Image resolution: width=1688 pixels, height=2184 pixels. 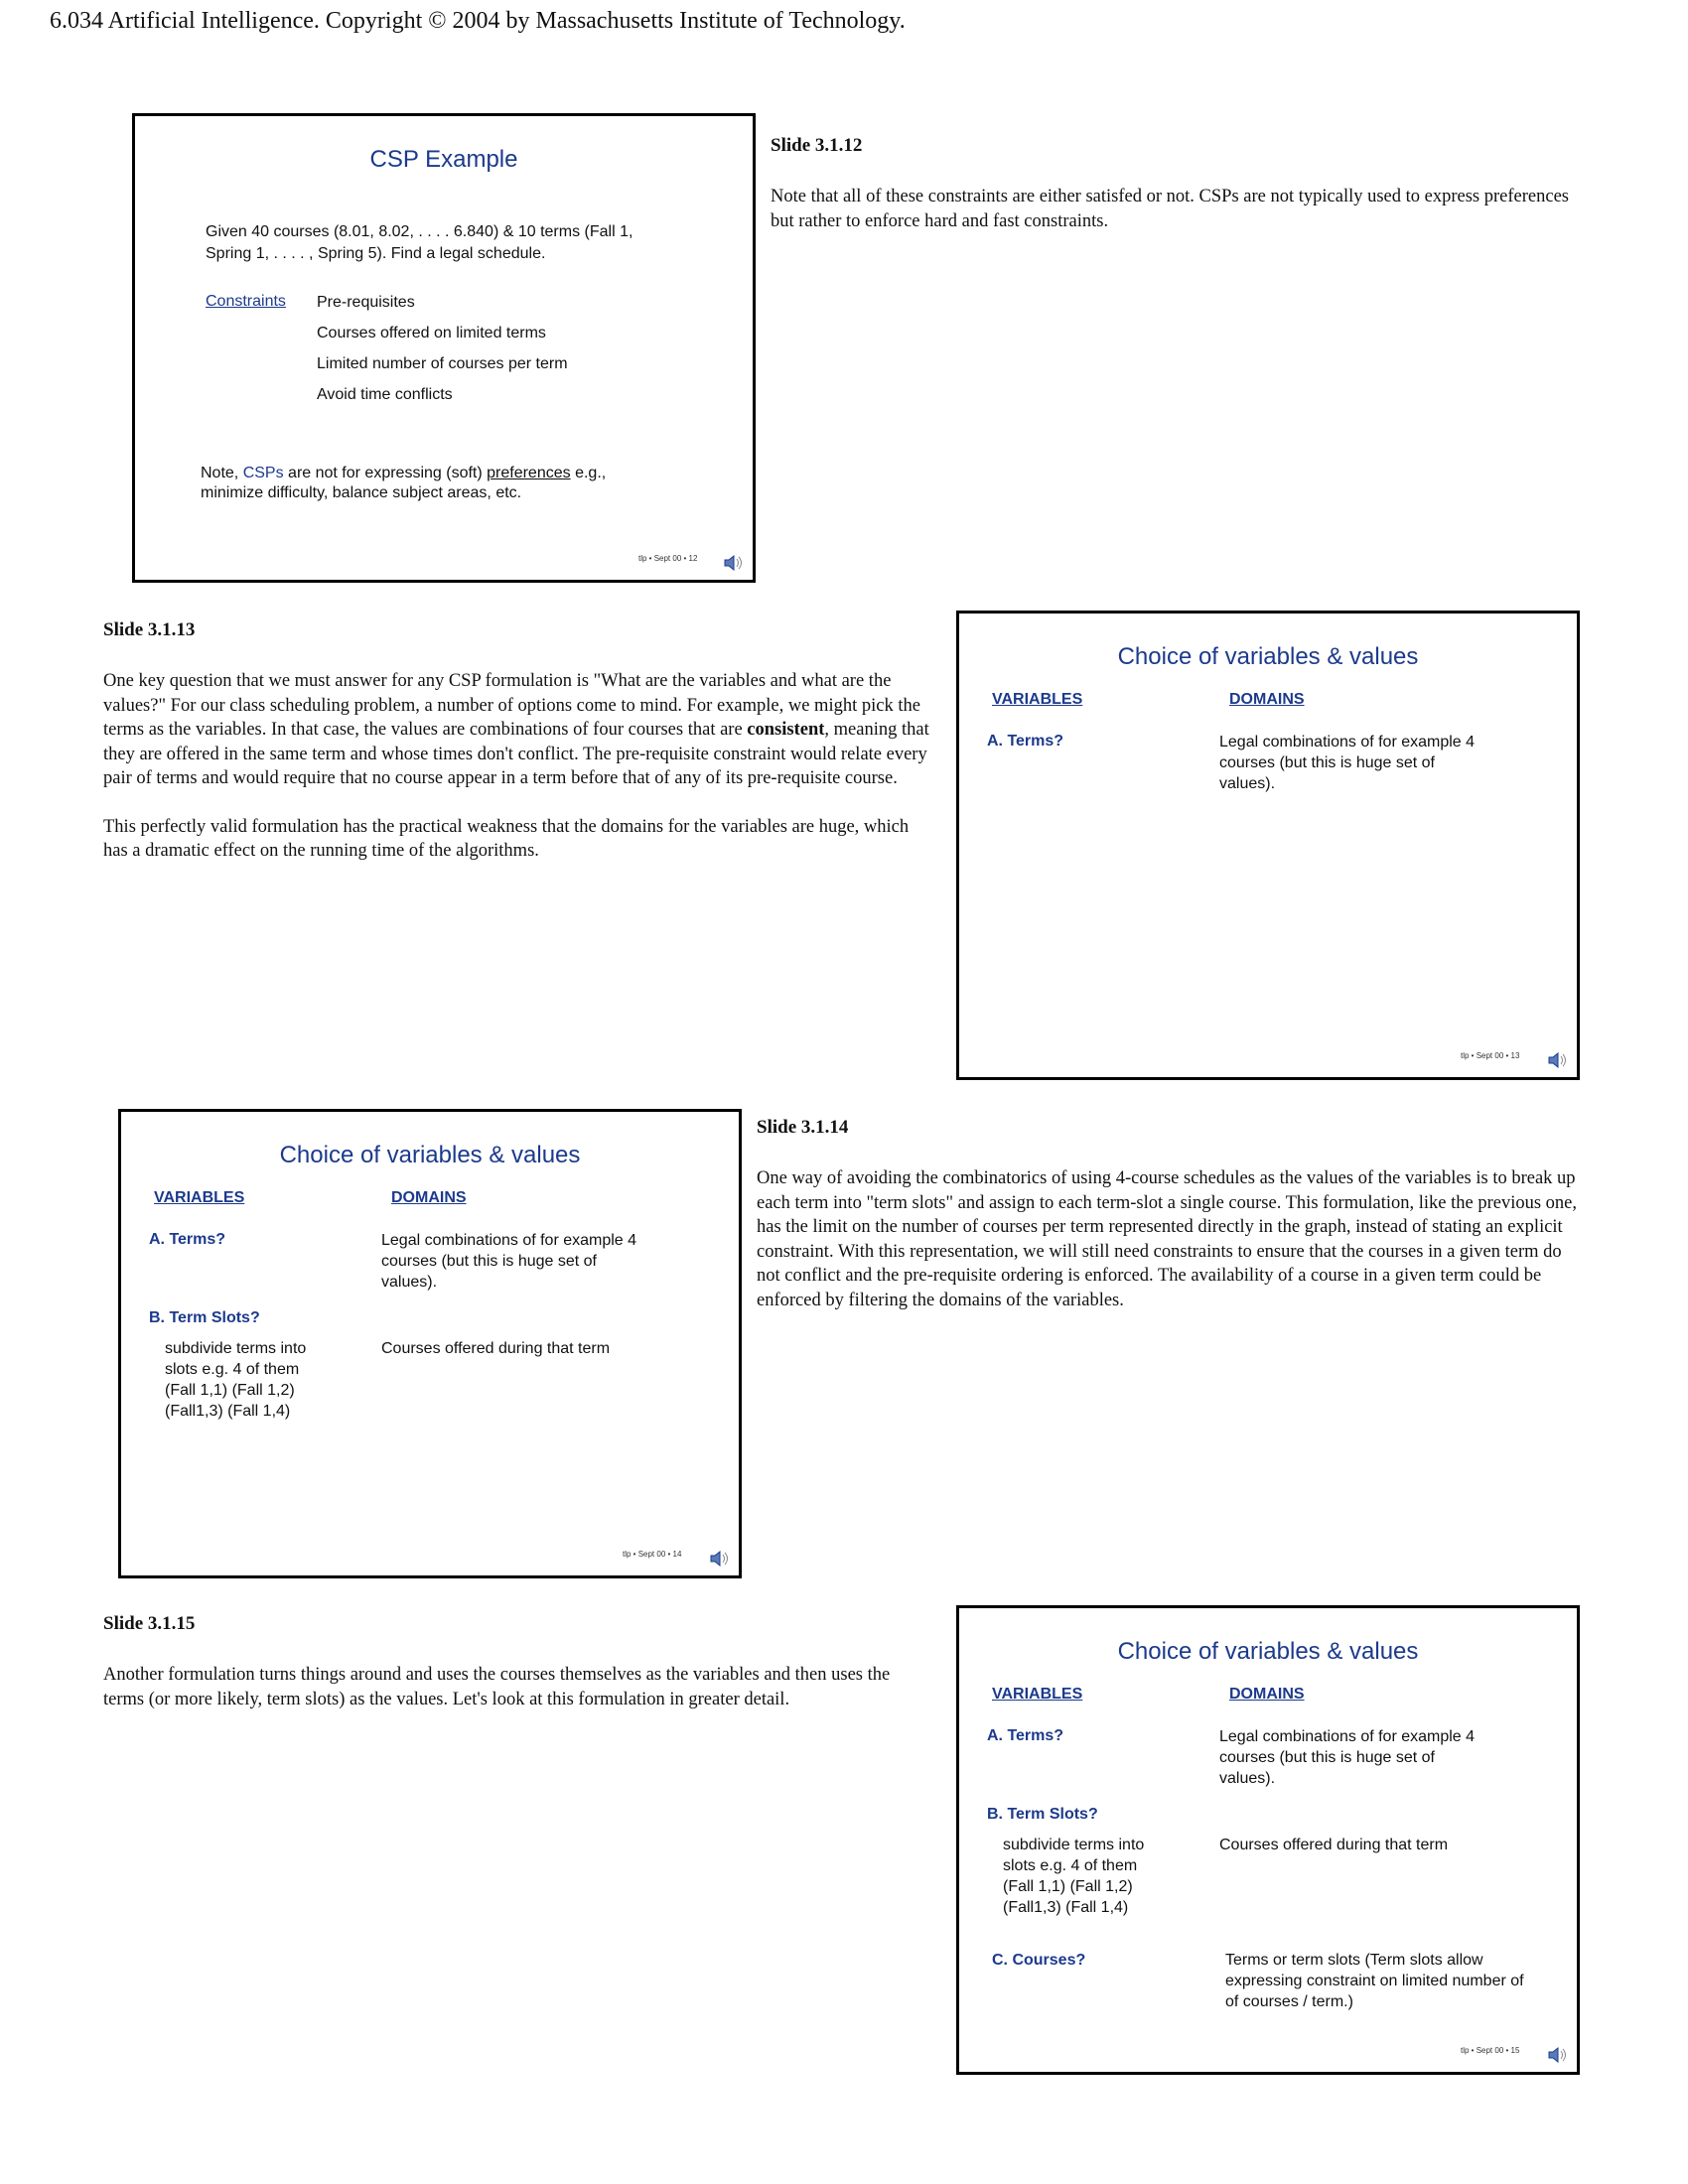 I want to click on slide-12-heading: Slide 3.1.12, so click(x=817, y=145).